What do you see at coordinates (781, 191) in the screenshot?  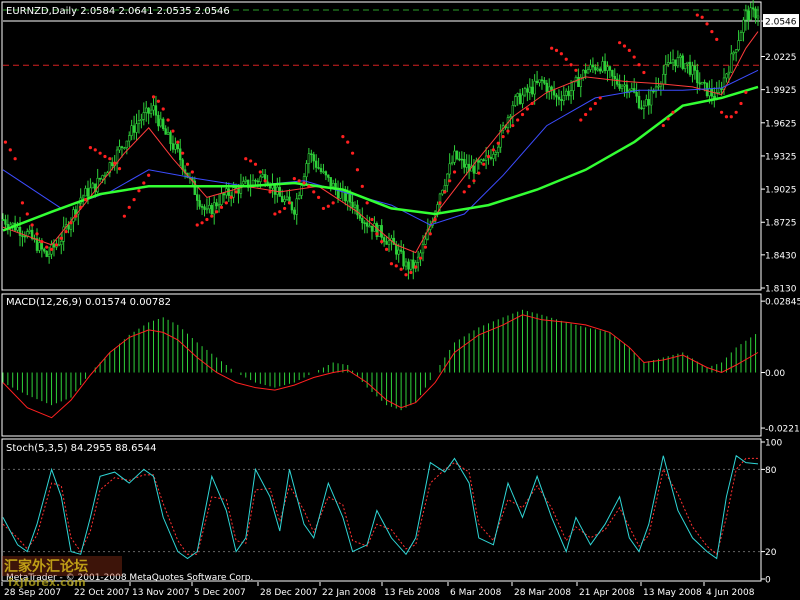 I see `price-ytick-label-5: 1.9025` at bounding box center [781, 191].